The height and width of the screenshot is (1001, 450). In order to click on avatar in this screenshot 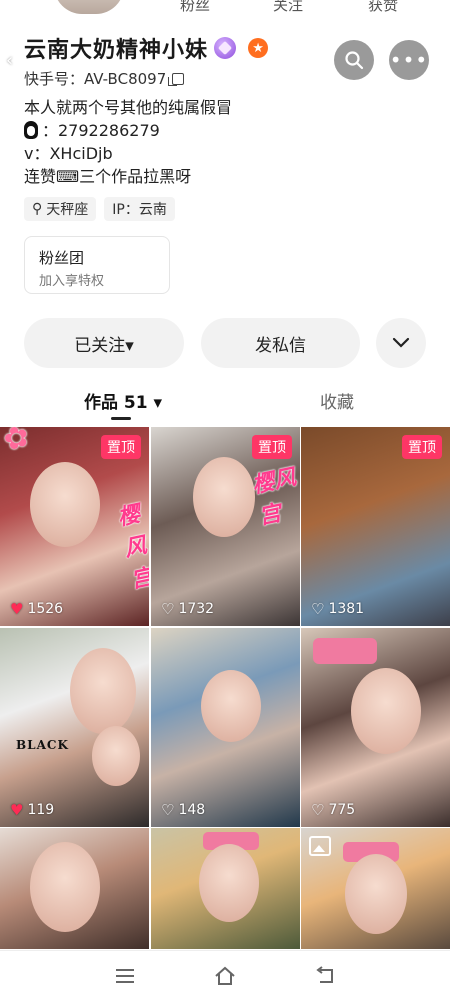, I will do `click(89, 7)`.